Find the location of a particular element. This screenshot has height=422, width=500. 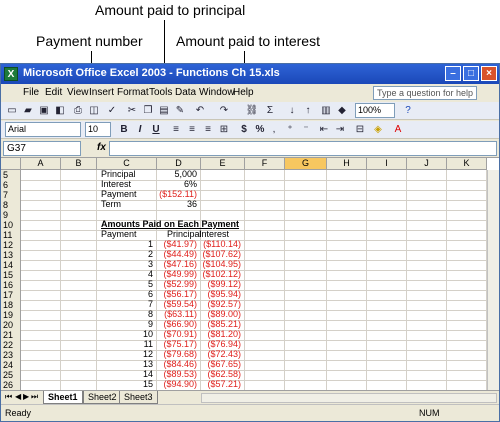

italic-button: I is located at coordinates (140, 130).